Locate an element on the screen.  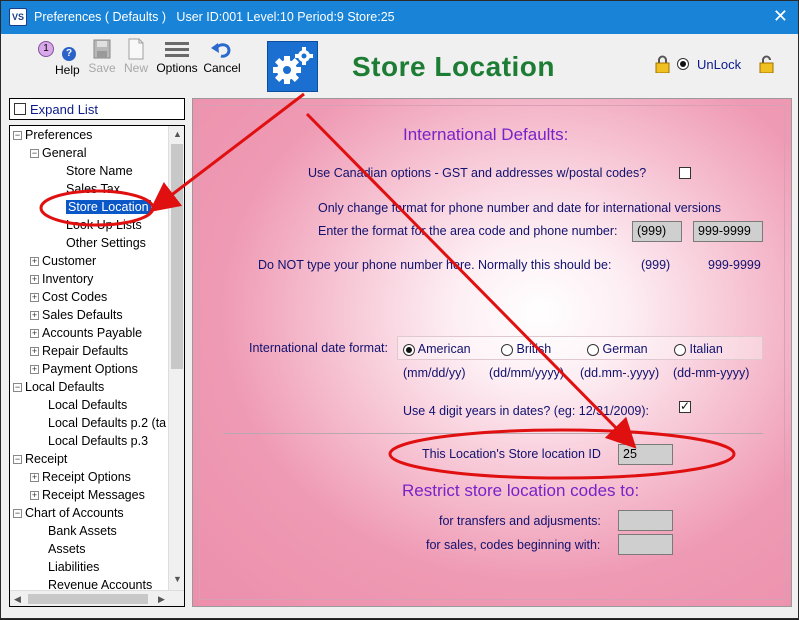
date-british-option: British is located at coordinates (526, 349).